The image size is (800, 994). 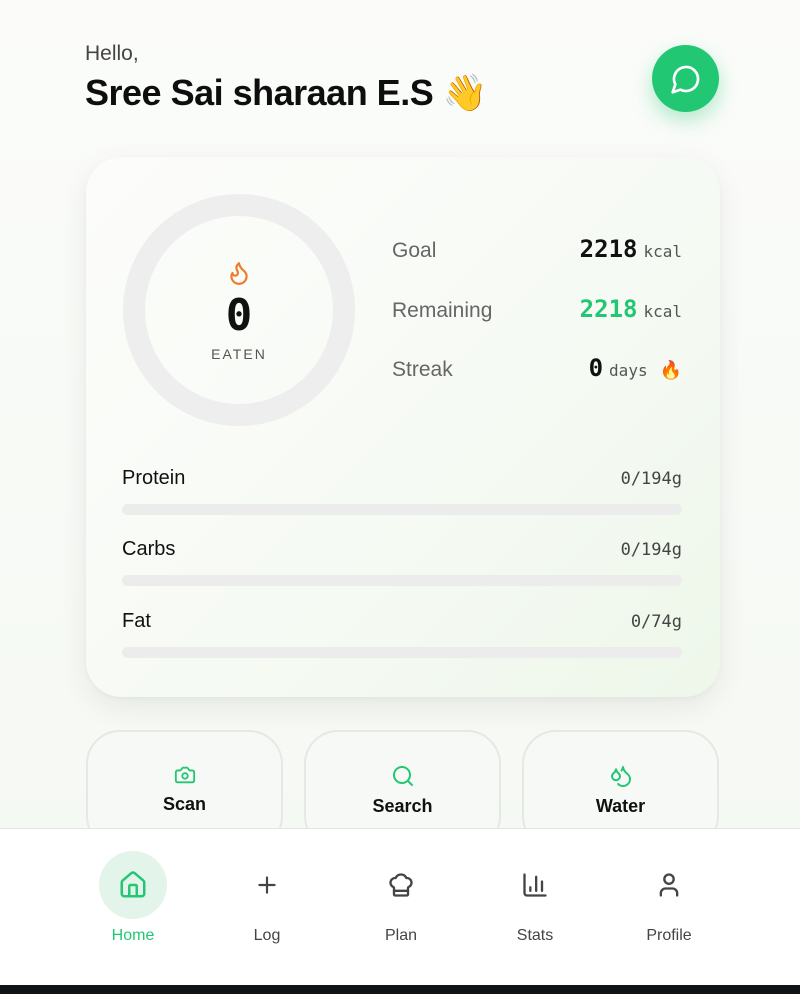 I want to click on remaining-unit: kcal, so click(x=662, y=311).